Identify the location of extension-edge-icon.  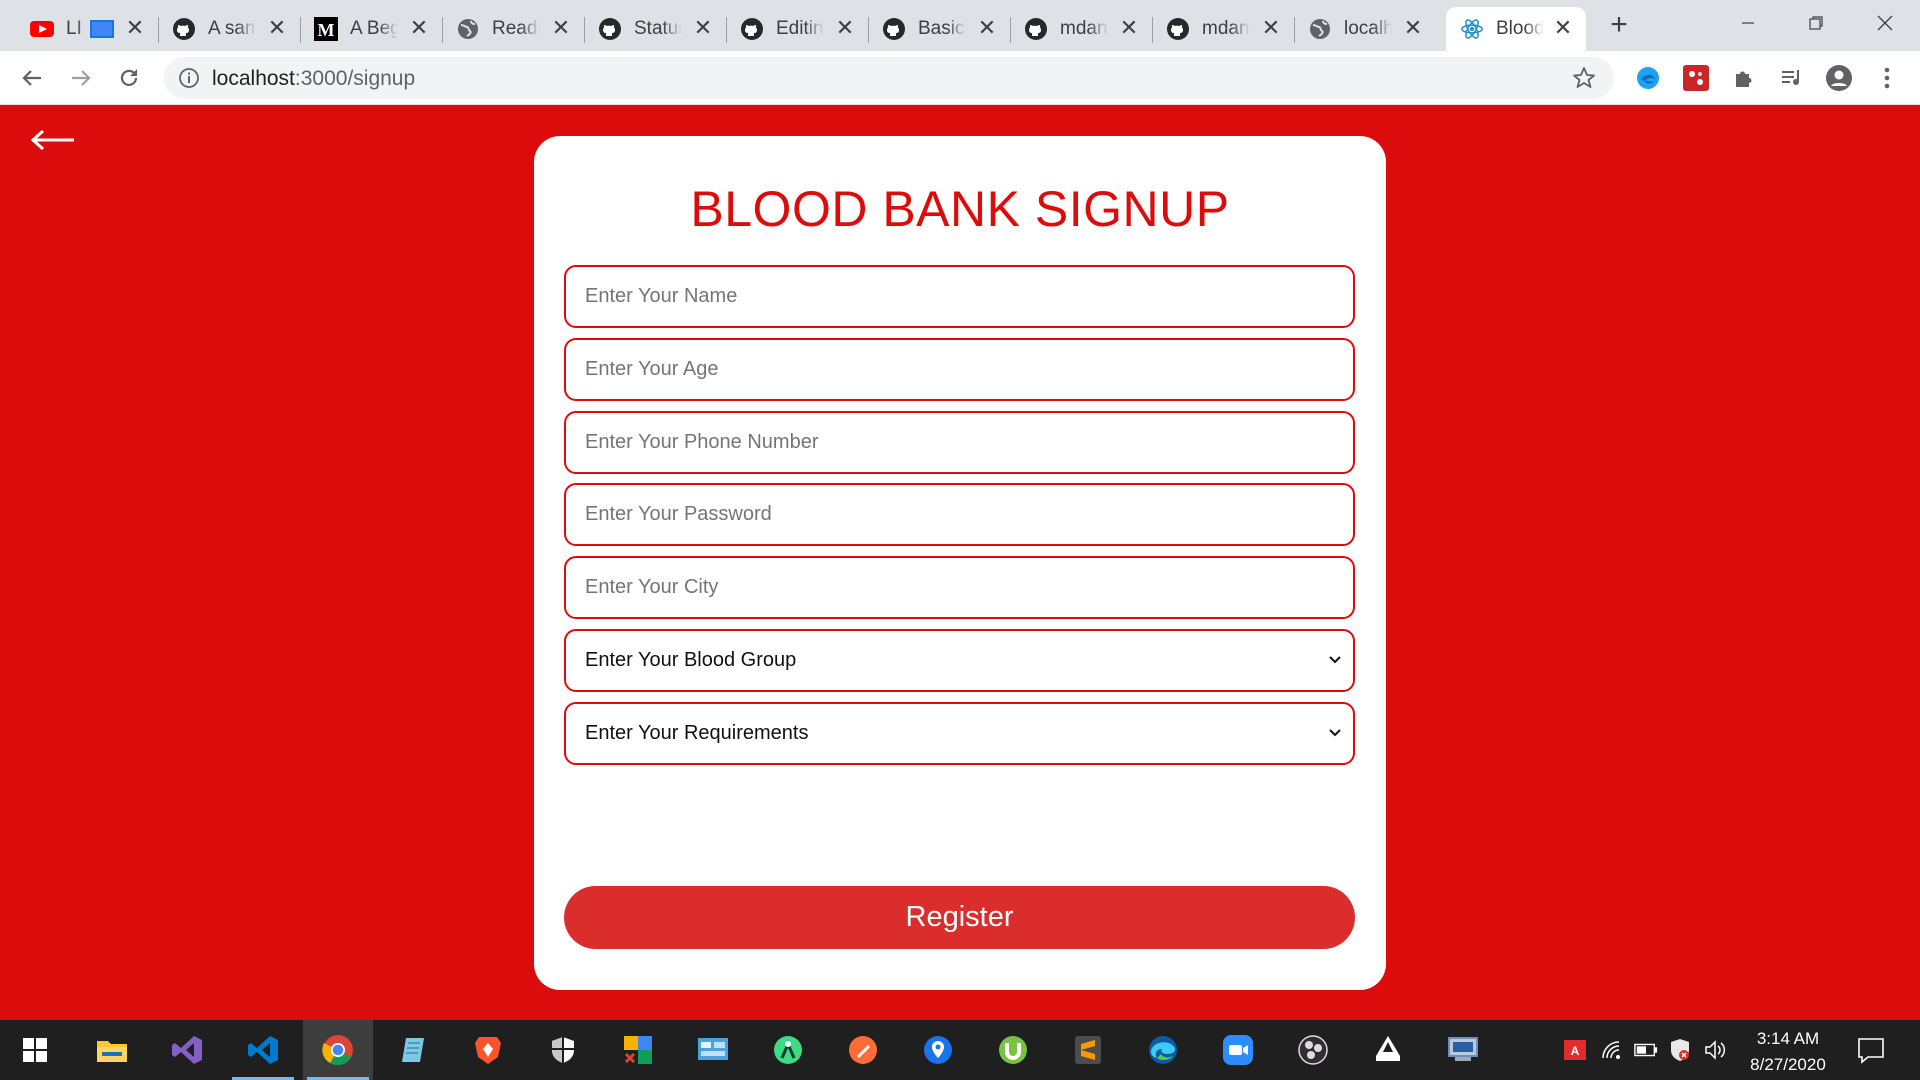
(1648, 78).